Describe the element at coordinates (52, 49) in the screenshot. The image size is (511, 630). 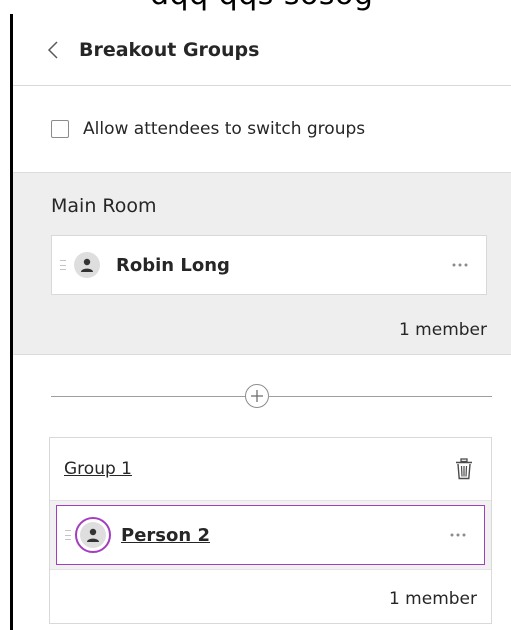
I see `chevron-left-icon` at that location.